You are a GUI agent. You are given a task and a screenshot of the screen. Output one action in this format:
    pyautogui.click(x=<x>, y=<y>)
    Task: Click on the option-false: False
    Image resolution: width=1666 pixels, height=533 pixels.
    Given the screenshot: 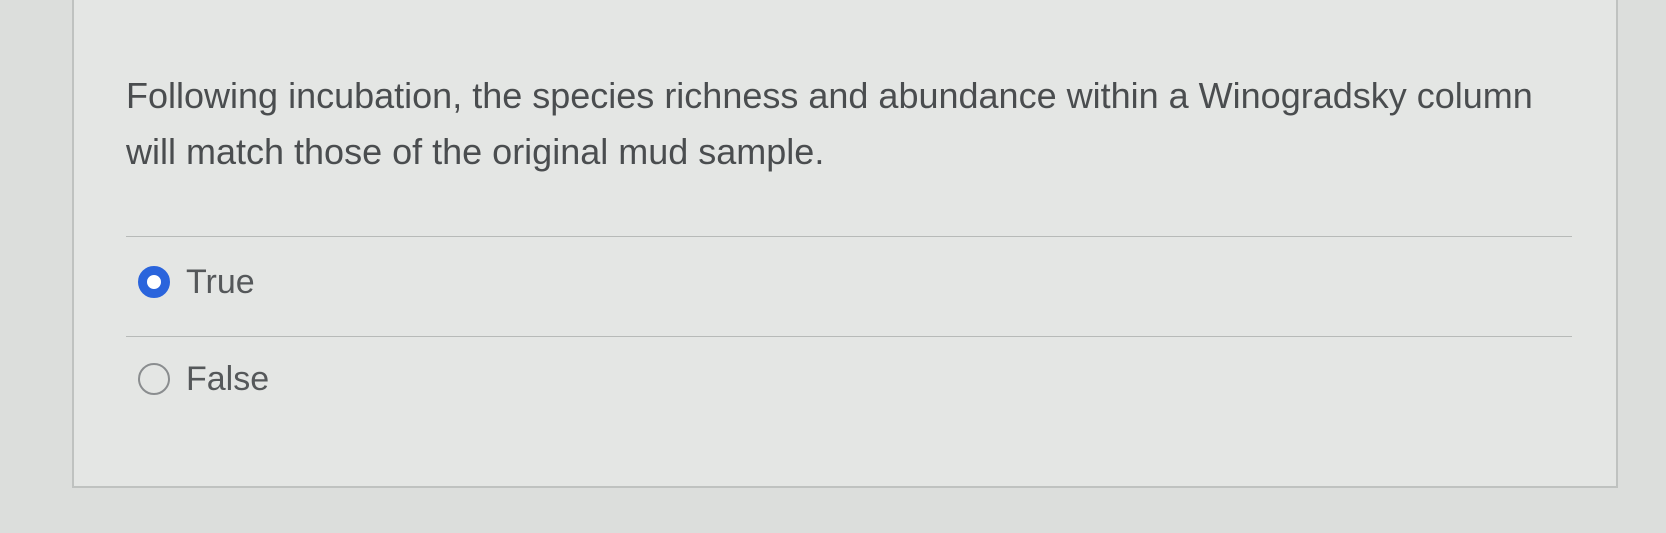 What is the action you would take?
    pyautogui.click(x=203, y=379)
    